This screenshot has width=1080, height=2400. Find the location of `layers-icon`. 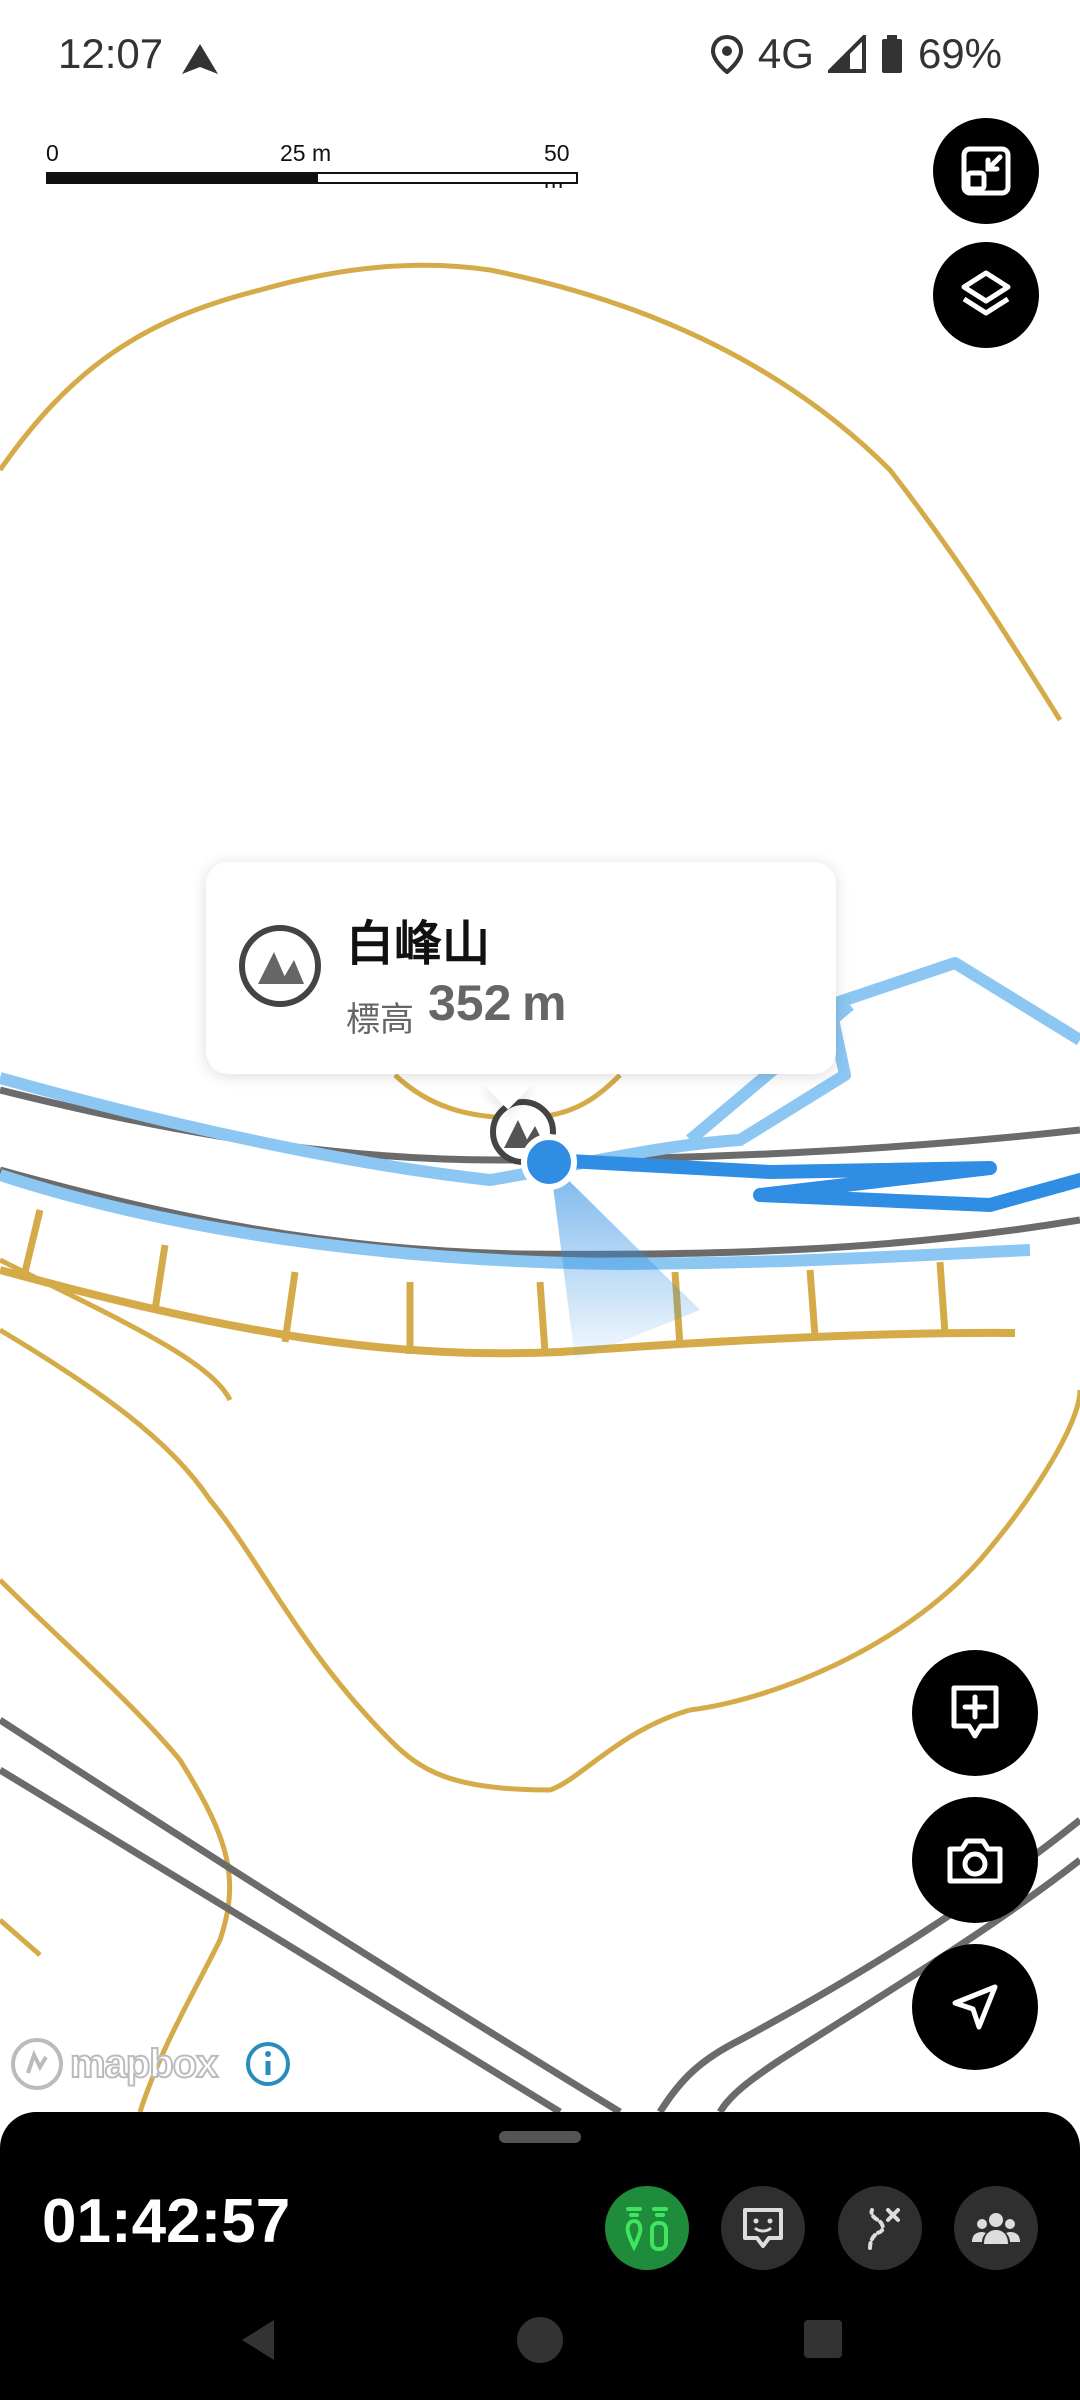

layers-icon is located at coordinates (986, 293).